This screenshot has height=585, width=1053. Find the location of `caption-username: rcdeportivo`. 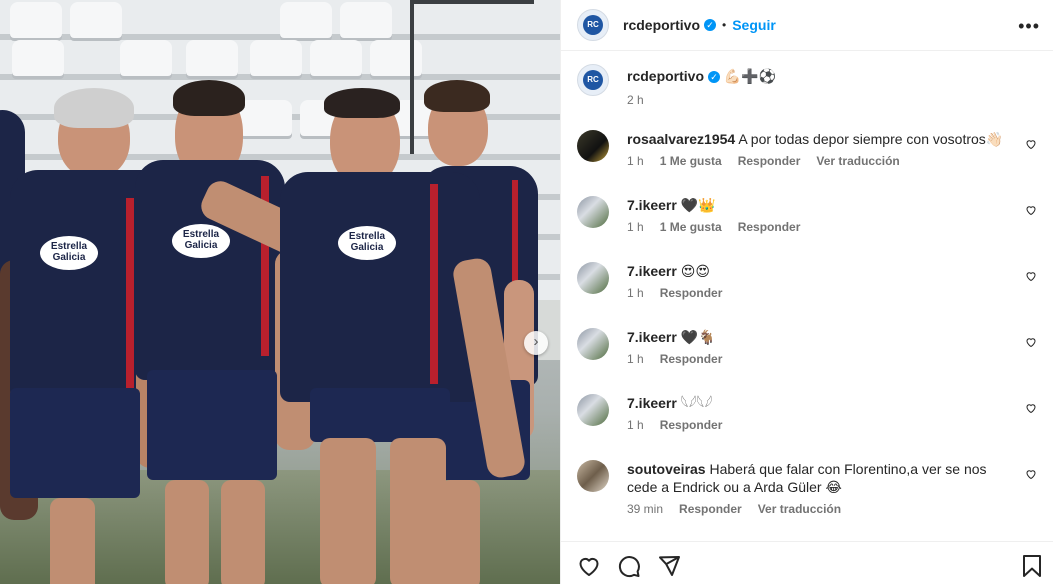

caption-username: rcdeportivo is located at coordinates (665, 76).